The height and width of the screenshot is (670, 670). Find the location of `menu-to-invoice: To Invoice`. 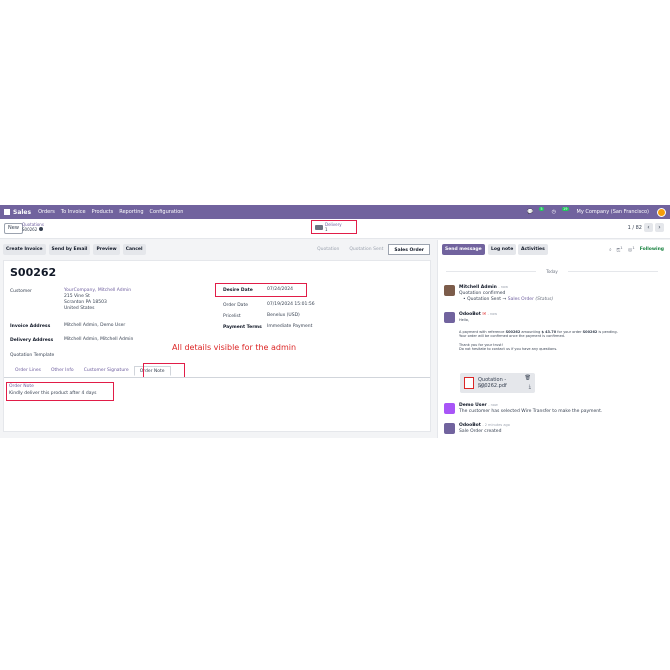

menu-to-invoice: To Invoice is located at coordinates (73, 212).